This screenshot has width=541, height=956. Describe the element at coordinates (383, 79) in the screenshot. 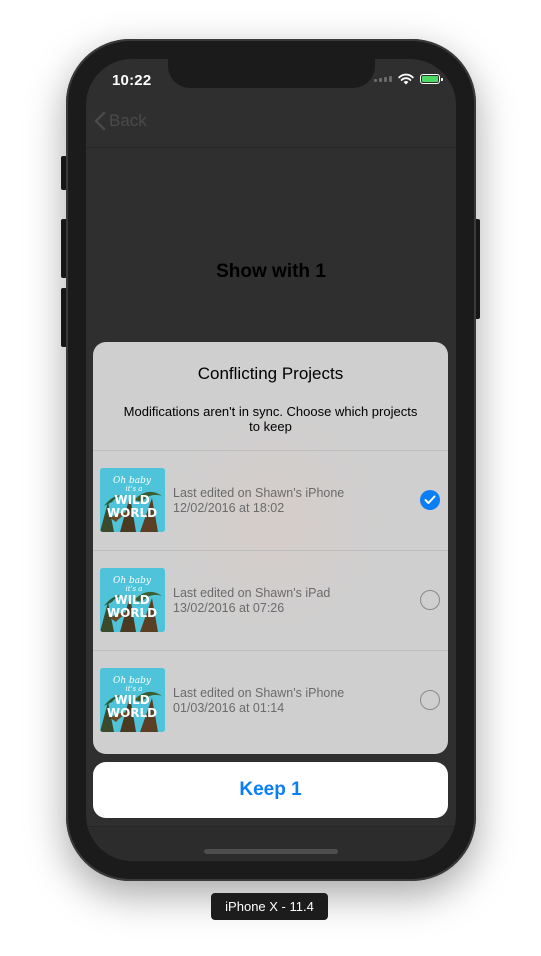

I see `signal-dots-icon` at that location.